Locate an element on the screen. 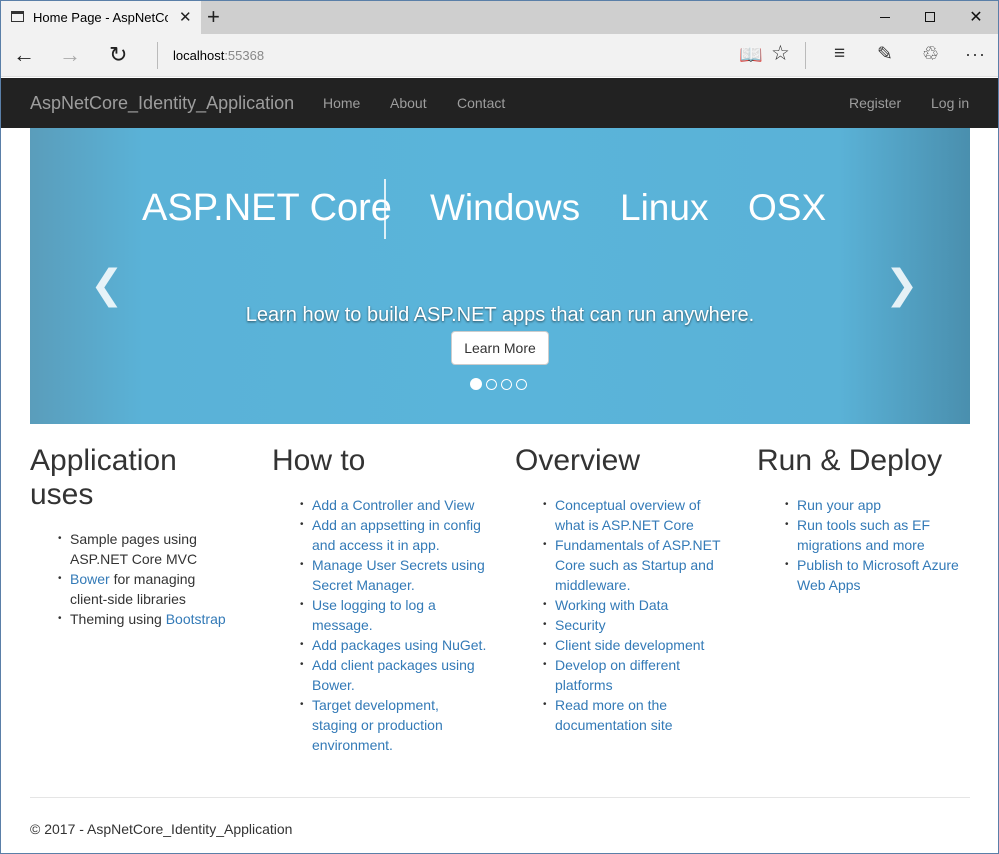 The width and height of the screenshot is (999, 854). list-item: Working with Data is located at coordinates (636, 605).